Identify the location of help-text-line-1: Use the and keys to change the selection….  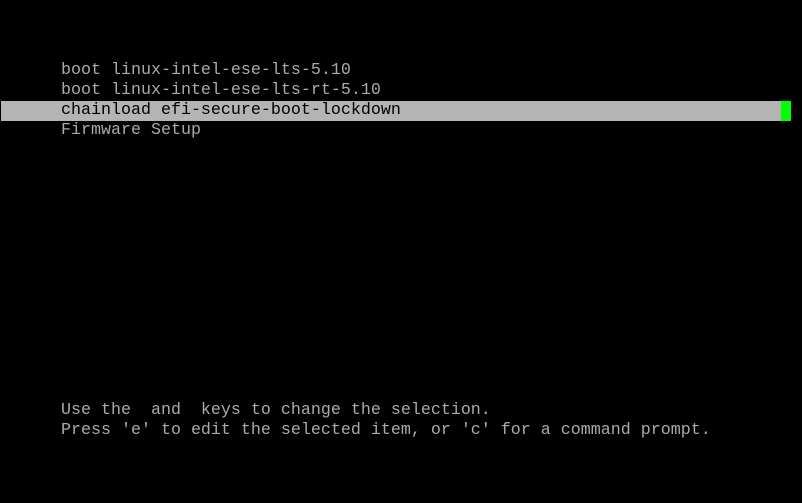
(401, 411).